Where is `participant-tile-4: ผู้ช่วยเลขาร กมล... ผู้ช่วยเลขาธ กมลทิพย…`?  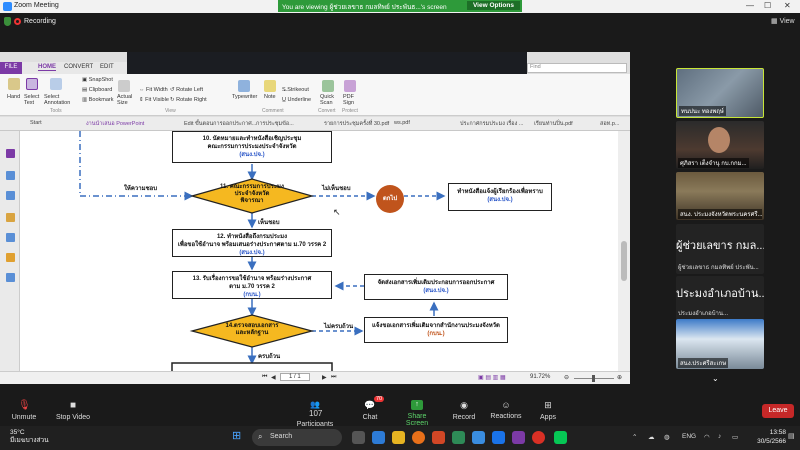 participant-tile-4: ผู้ช่วยเลขาร กมล... ผู้ช่วยเลขาธ กมลทิพย… is located at coordinates (720, 249).